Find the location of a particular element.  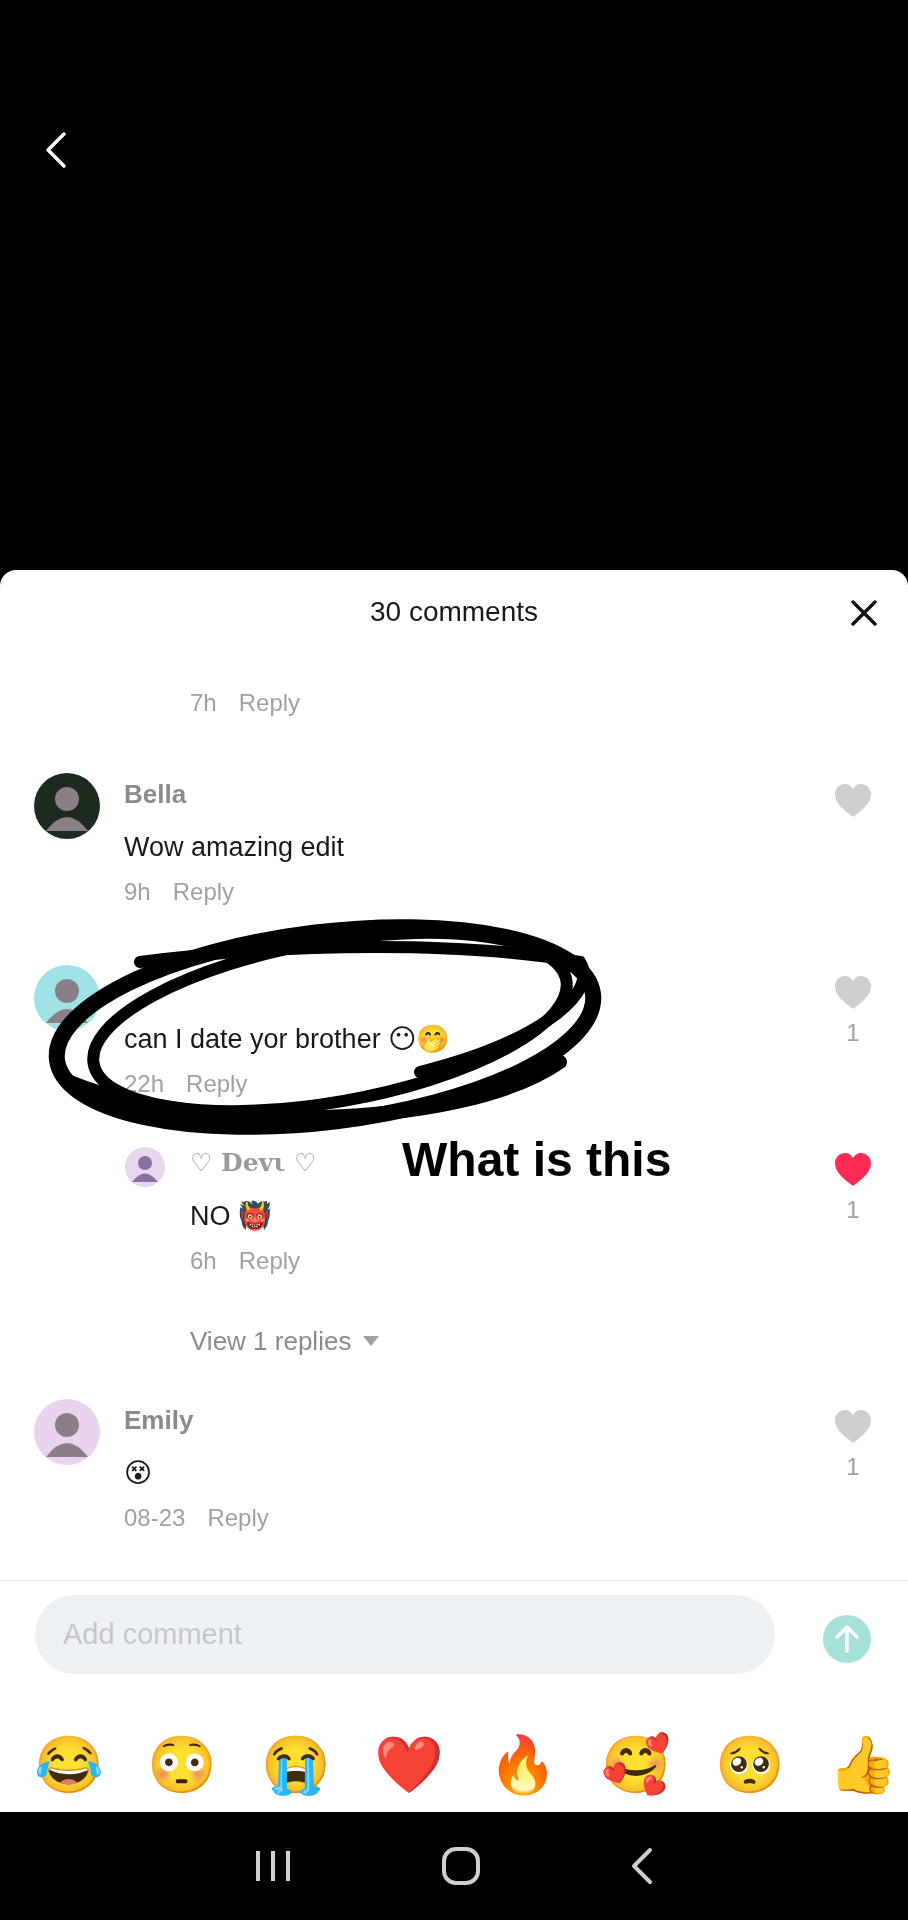

view-replies-button: View 1 replies is located at coordinates (285, 1341).